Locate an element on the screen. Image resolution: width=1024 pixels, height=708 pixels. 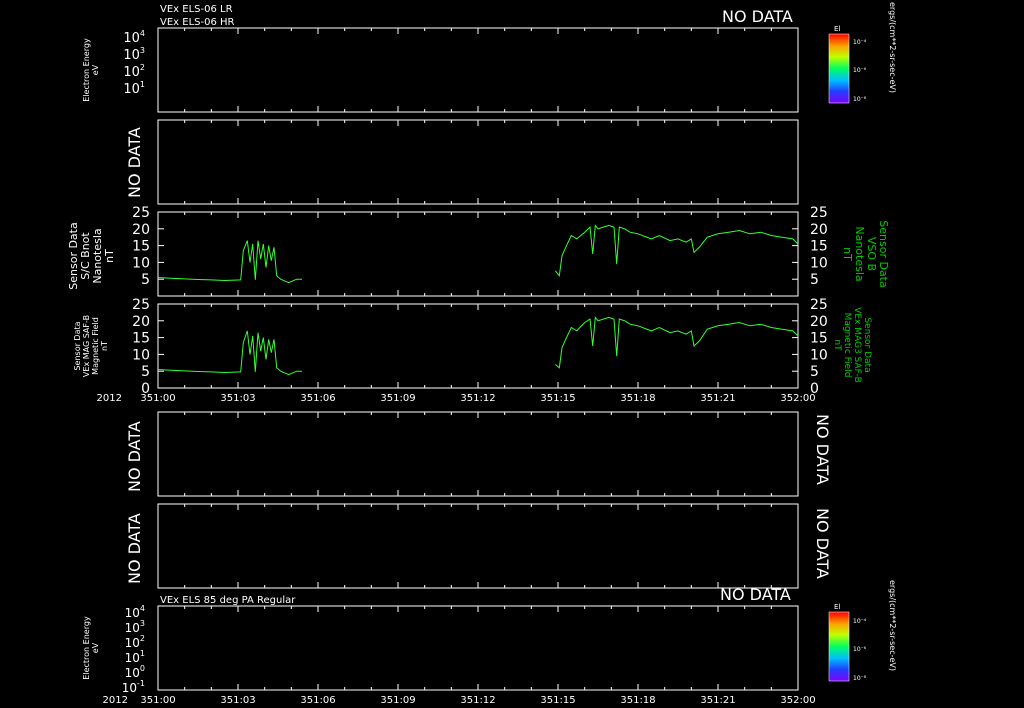
panel7-ytick-1e3: 103 is located at coordinates (135, 627).